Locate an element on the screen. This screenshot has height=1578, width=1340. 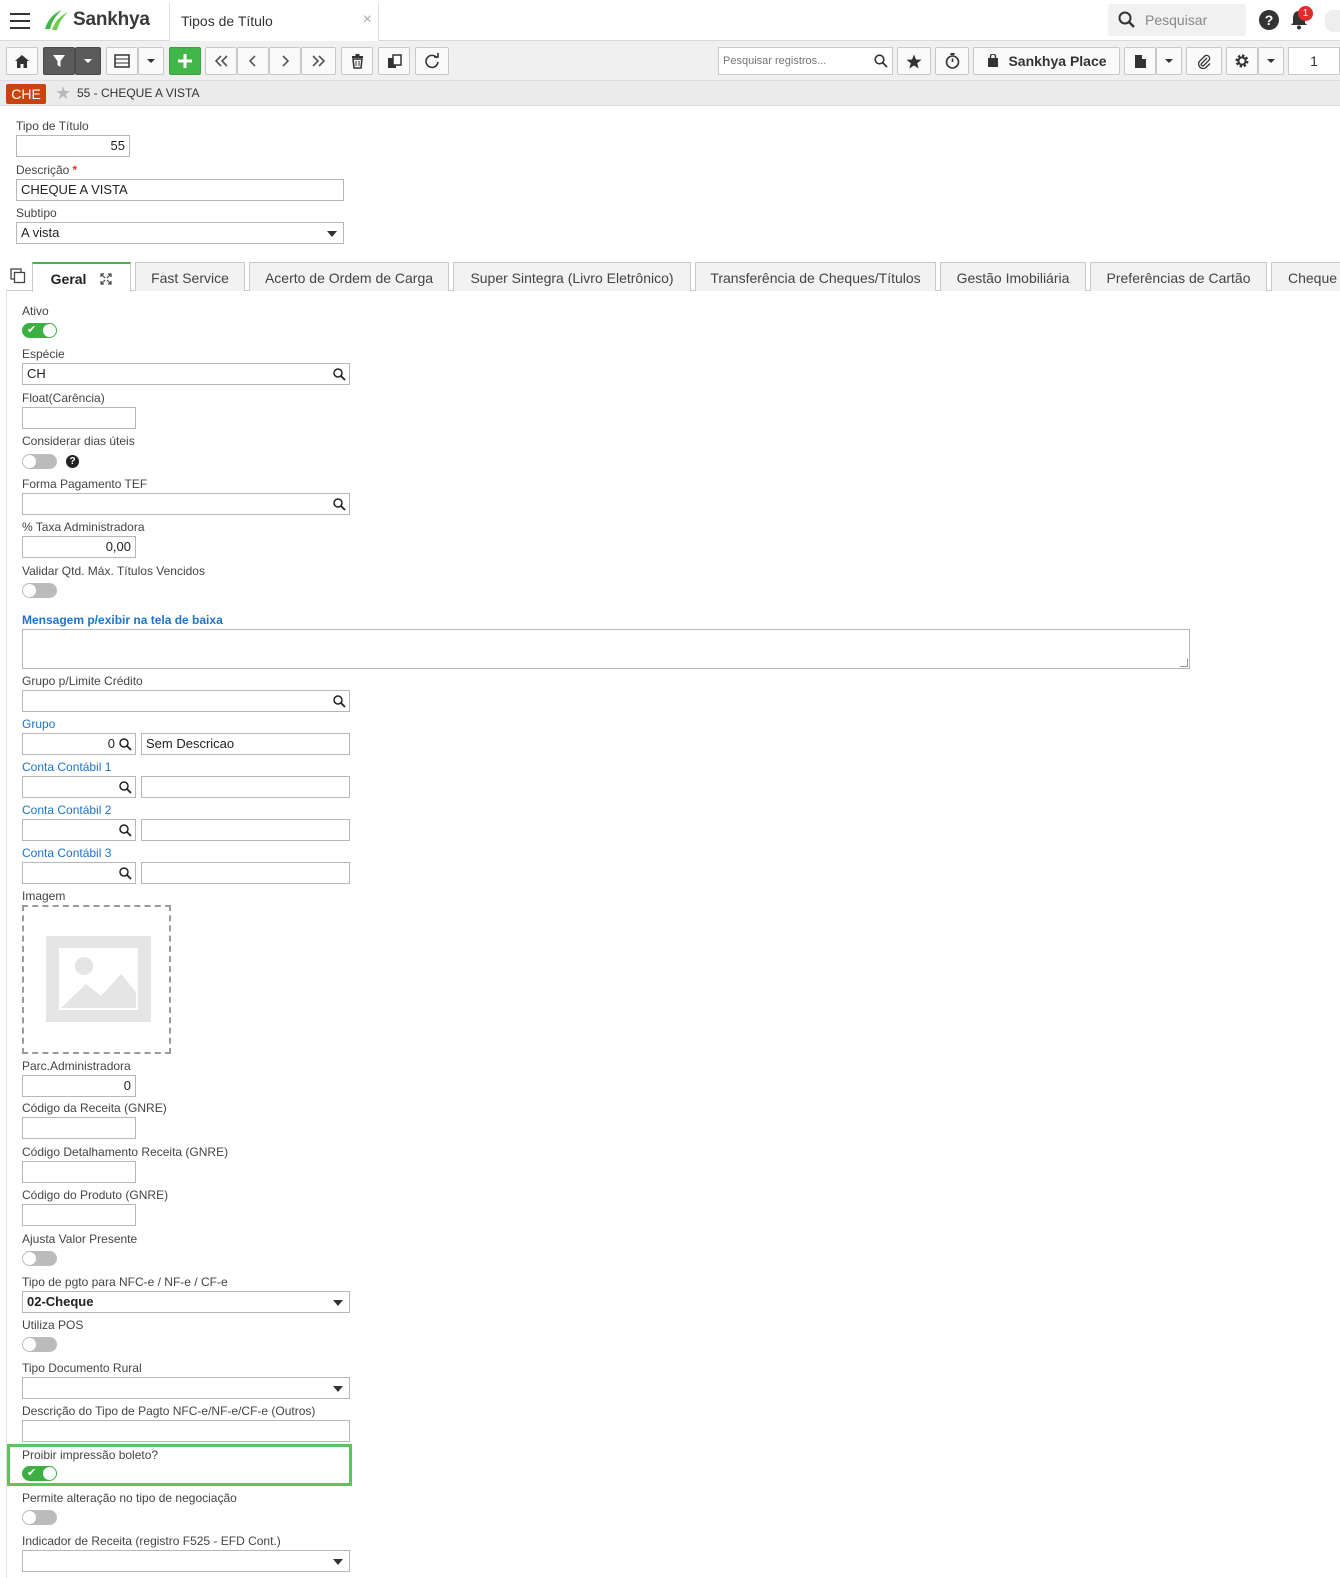
avatar is located at coordinates (1332, 21).